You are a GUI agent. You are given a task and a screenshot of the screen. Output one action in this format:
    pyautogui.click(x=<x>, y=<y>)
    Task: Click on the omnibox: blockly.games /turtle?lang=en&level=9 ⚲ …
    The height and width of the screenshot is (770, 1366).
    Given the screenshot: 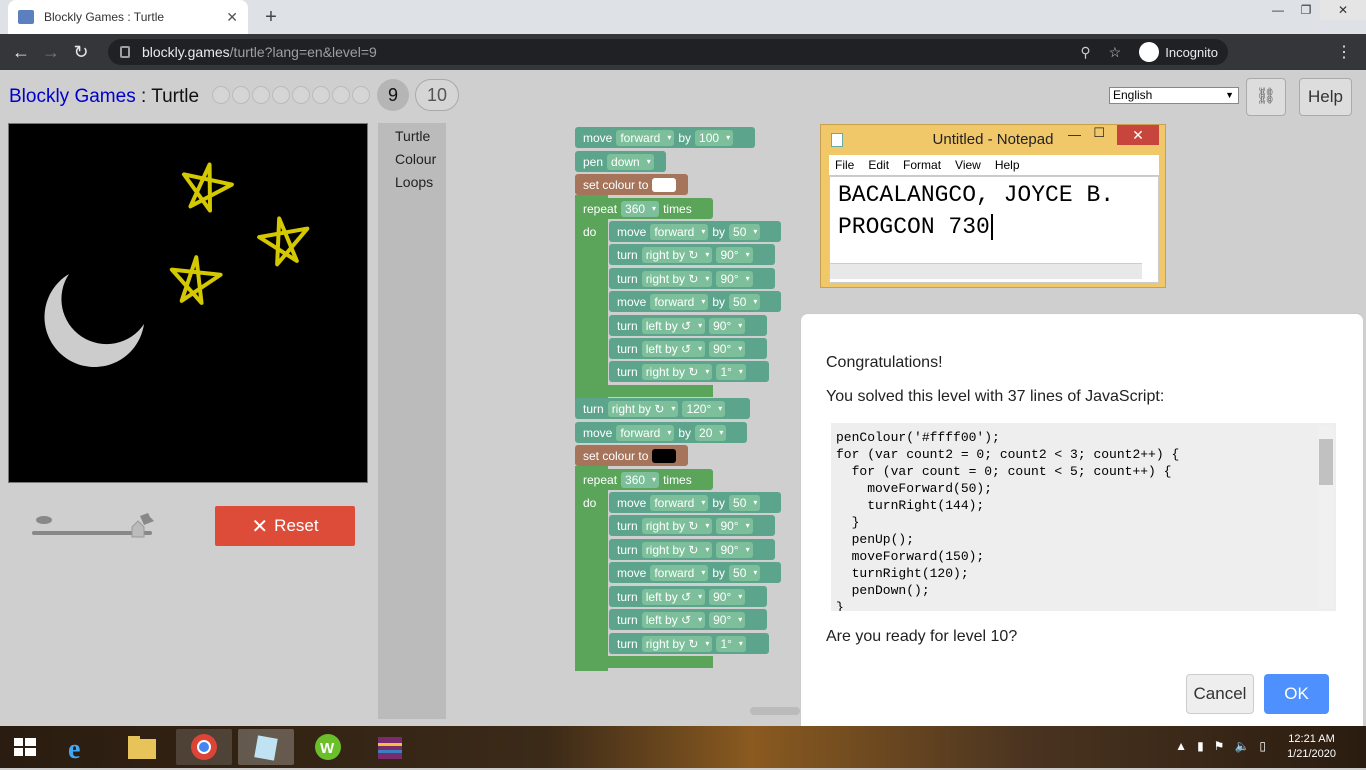 What is the action you would take?
    pyautogui.click(x=668, y=52)
    